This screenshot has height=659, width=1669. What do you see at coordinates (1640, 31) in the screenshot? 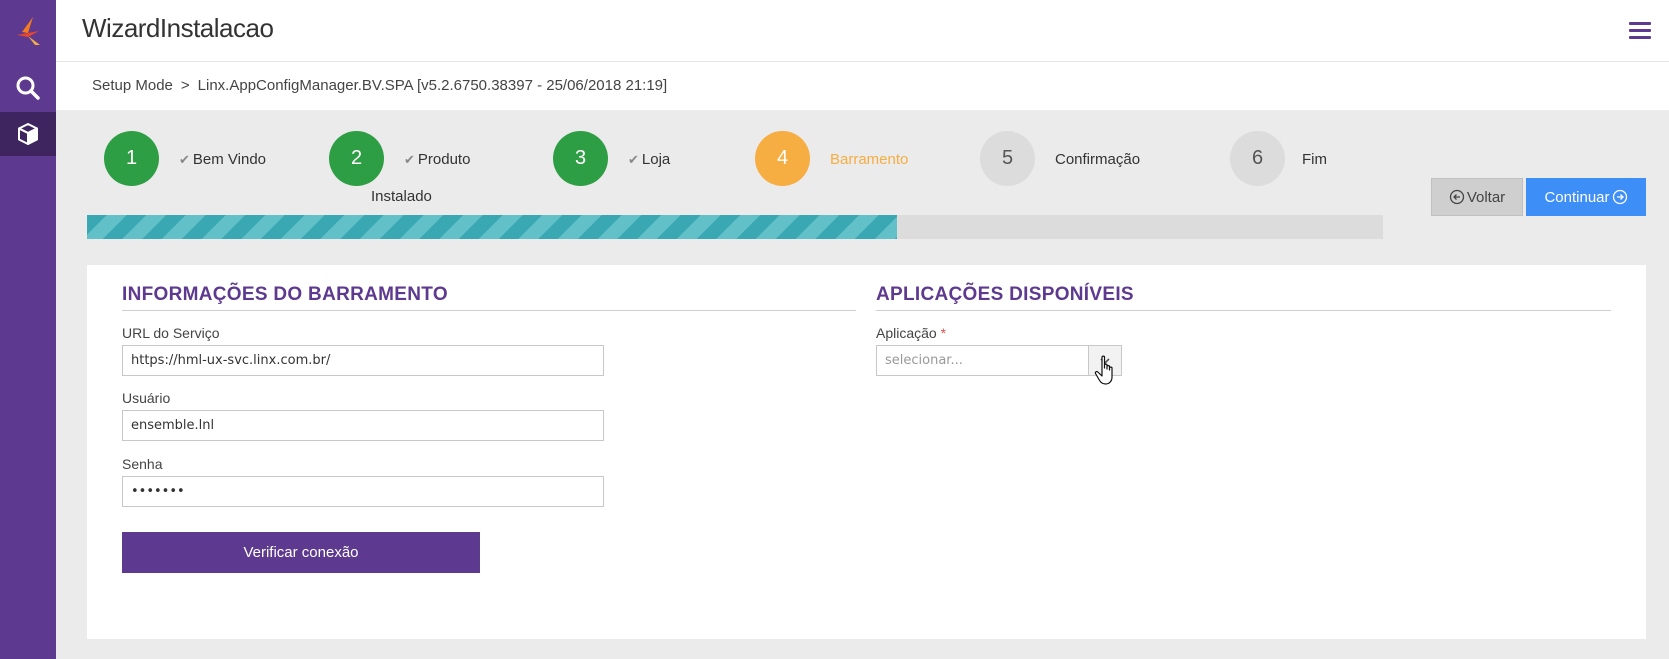
I see `hamburger-menu-icon` at bounding box center [1640, 31].